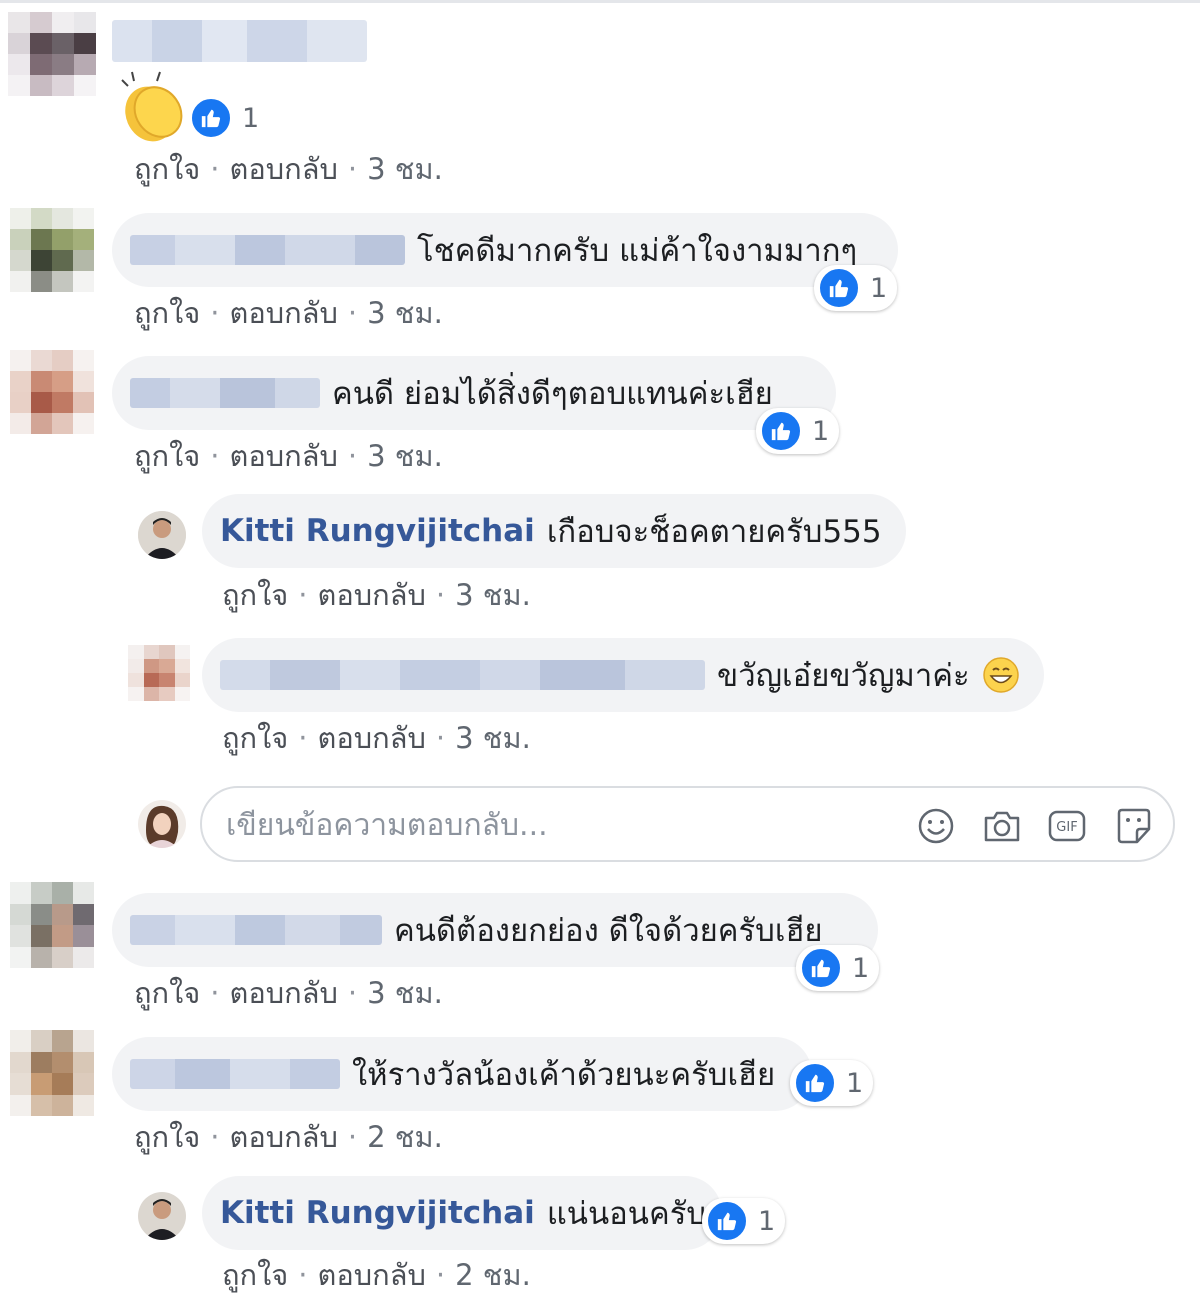 This screenshot has height=1301, width=1200. I want to click on comment-text: เกือบจะช็อคตายครับ555, so click(714, 532).